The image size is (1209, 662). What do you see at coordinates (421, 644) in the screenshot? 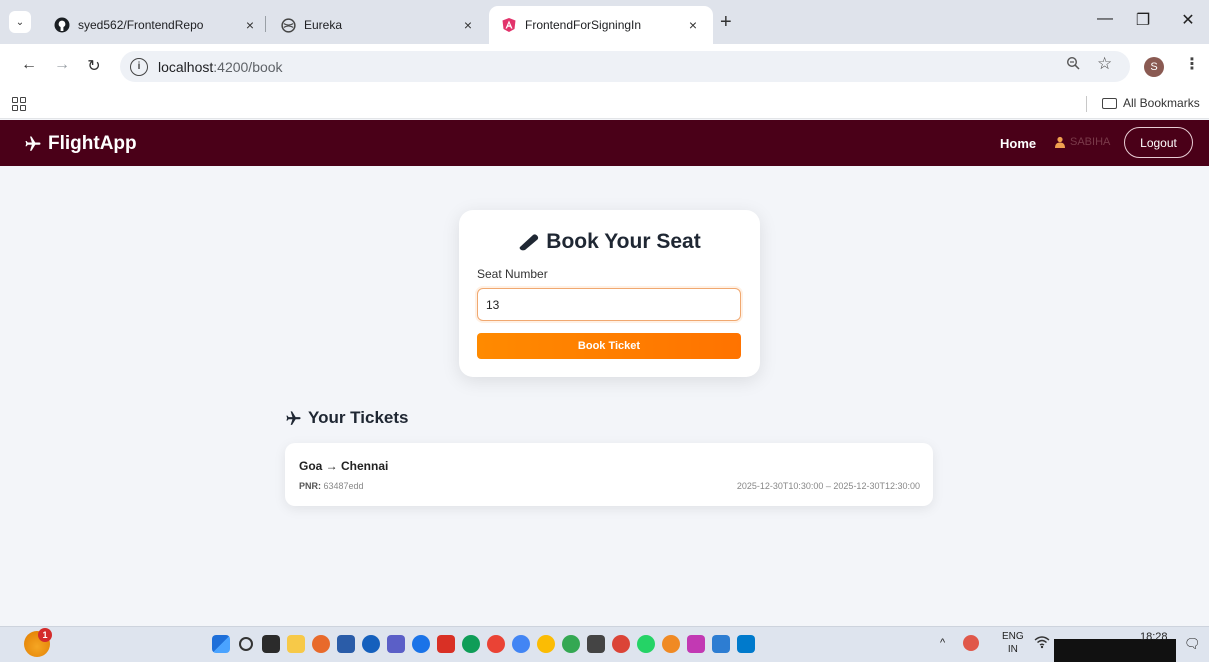
I see `help-icon` at bounding box center [421, 644].